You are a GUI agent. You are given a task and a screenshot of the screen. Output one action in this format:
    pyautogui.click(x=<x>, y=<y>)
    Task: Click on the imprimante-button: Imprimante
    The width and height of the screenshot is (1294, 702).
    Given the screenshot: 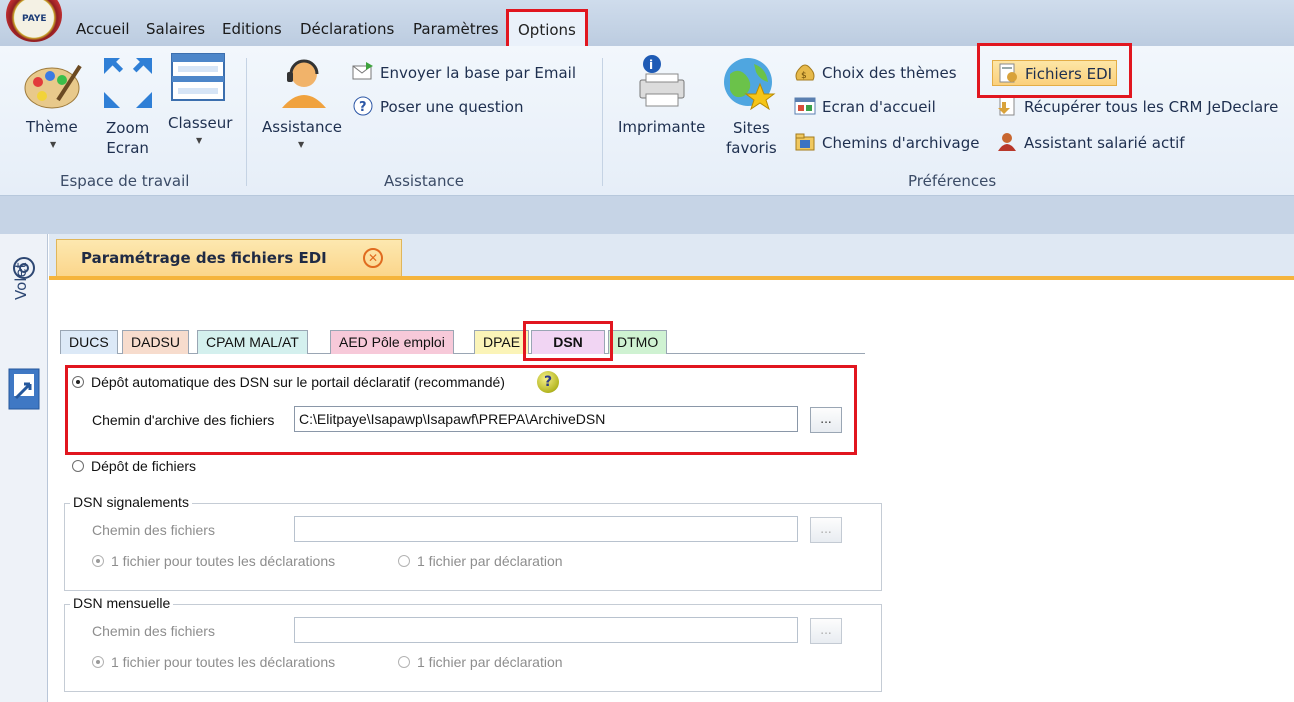 What is the action you would take?
    pyautogui.click(x=661, y=127)
    